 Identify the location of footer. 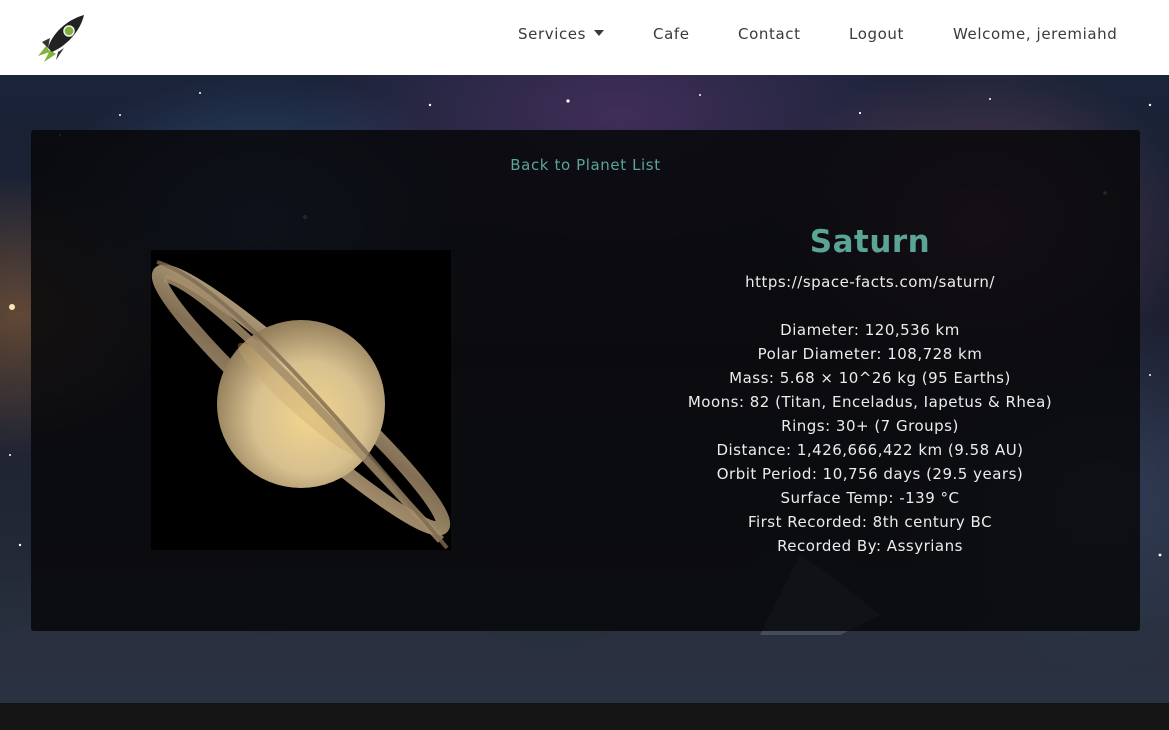
(584, 716).